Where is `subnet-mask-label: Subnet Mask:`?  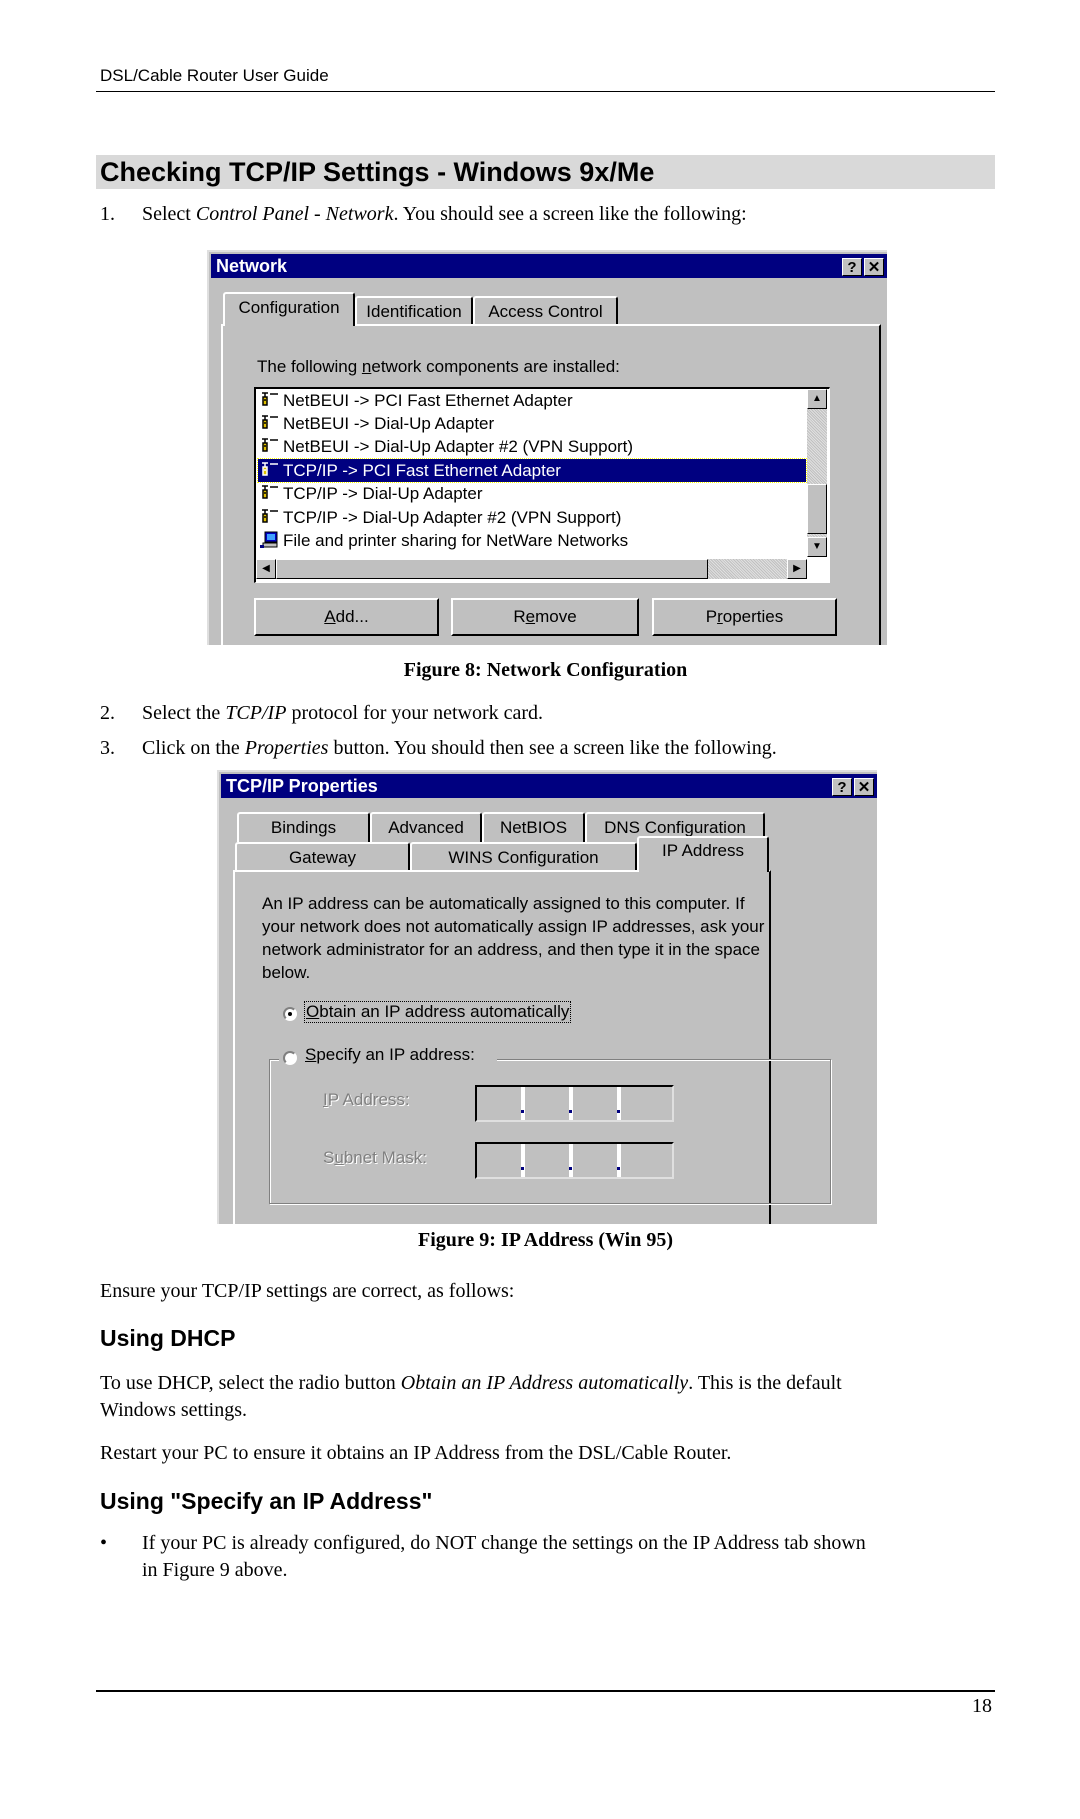 subnet-mask-label: Subnet Mask: is located at coordinates (375, 1157).